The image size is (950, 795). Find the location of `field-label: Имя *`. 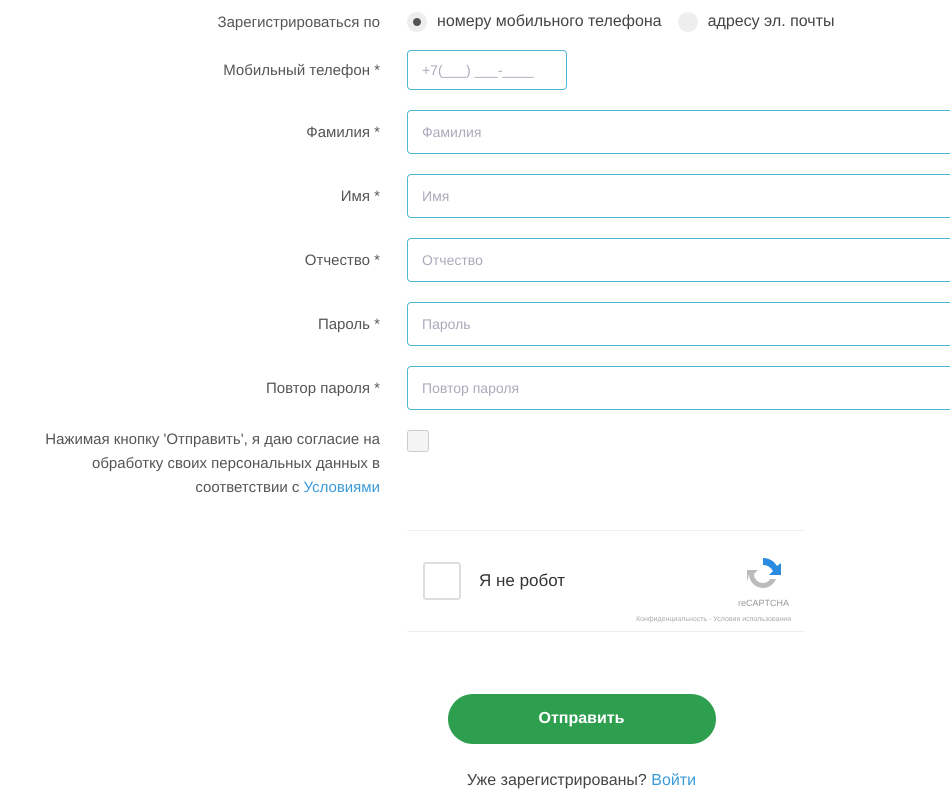

field-label: Имя * is located at coordinates (360, 196).